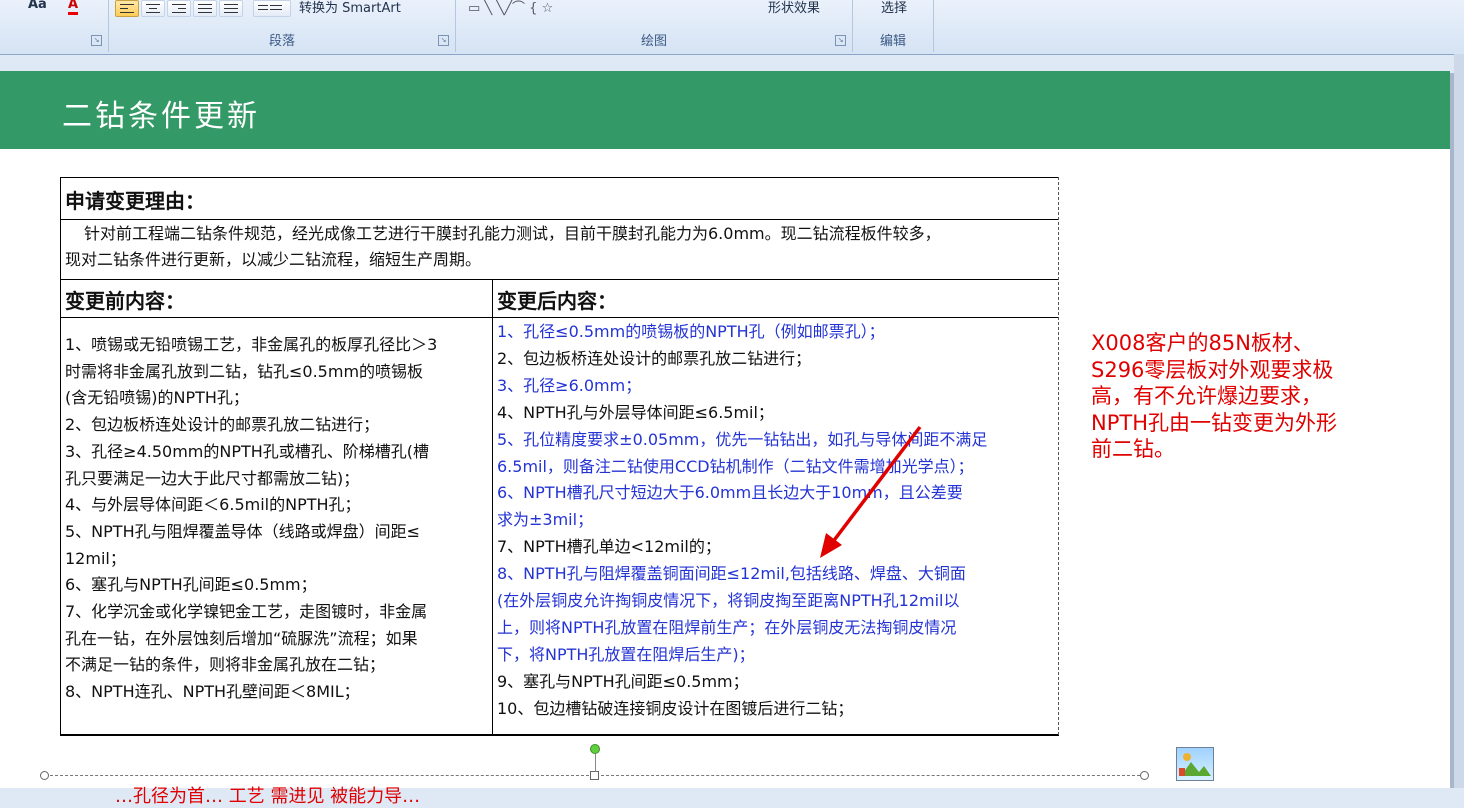  I want to click on editing-group: 选择 编辑, so click(893, 26).